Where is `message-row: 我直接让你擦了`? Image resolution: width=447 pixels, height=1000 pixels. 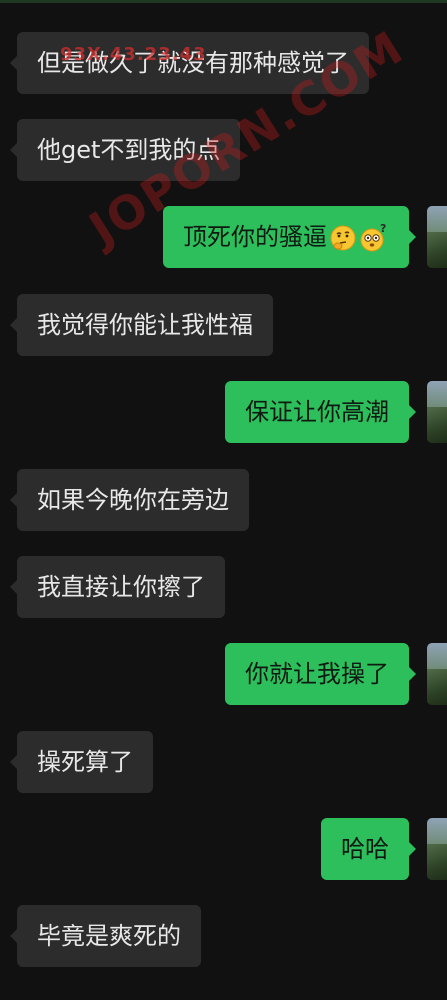 message-row: 我直接让你擦了 is located at coordinates (223, 587).